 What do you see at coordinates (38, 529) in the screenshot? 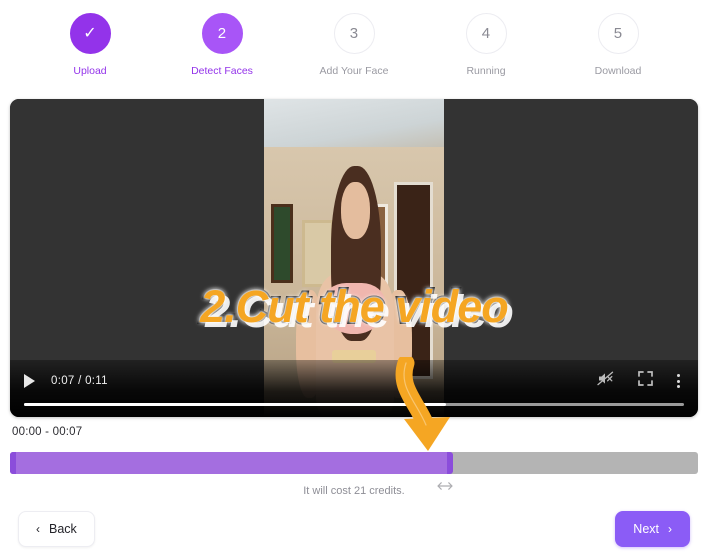
I see `chevron-left-icon: ‹` at bounding box center [38, 529].